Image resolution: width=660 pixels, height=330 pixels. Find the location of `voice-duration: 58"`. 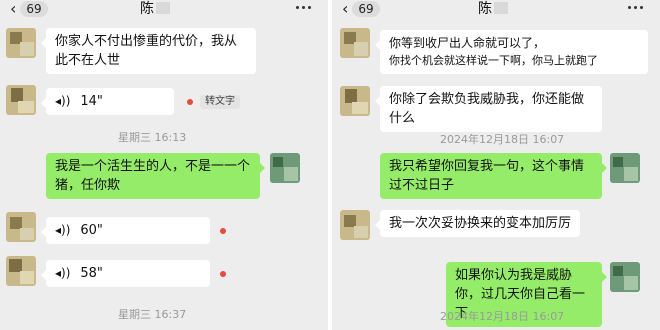

voice-duration: 58" is located at coordinates (91, 273).